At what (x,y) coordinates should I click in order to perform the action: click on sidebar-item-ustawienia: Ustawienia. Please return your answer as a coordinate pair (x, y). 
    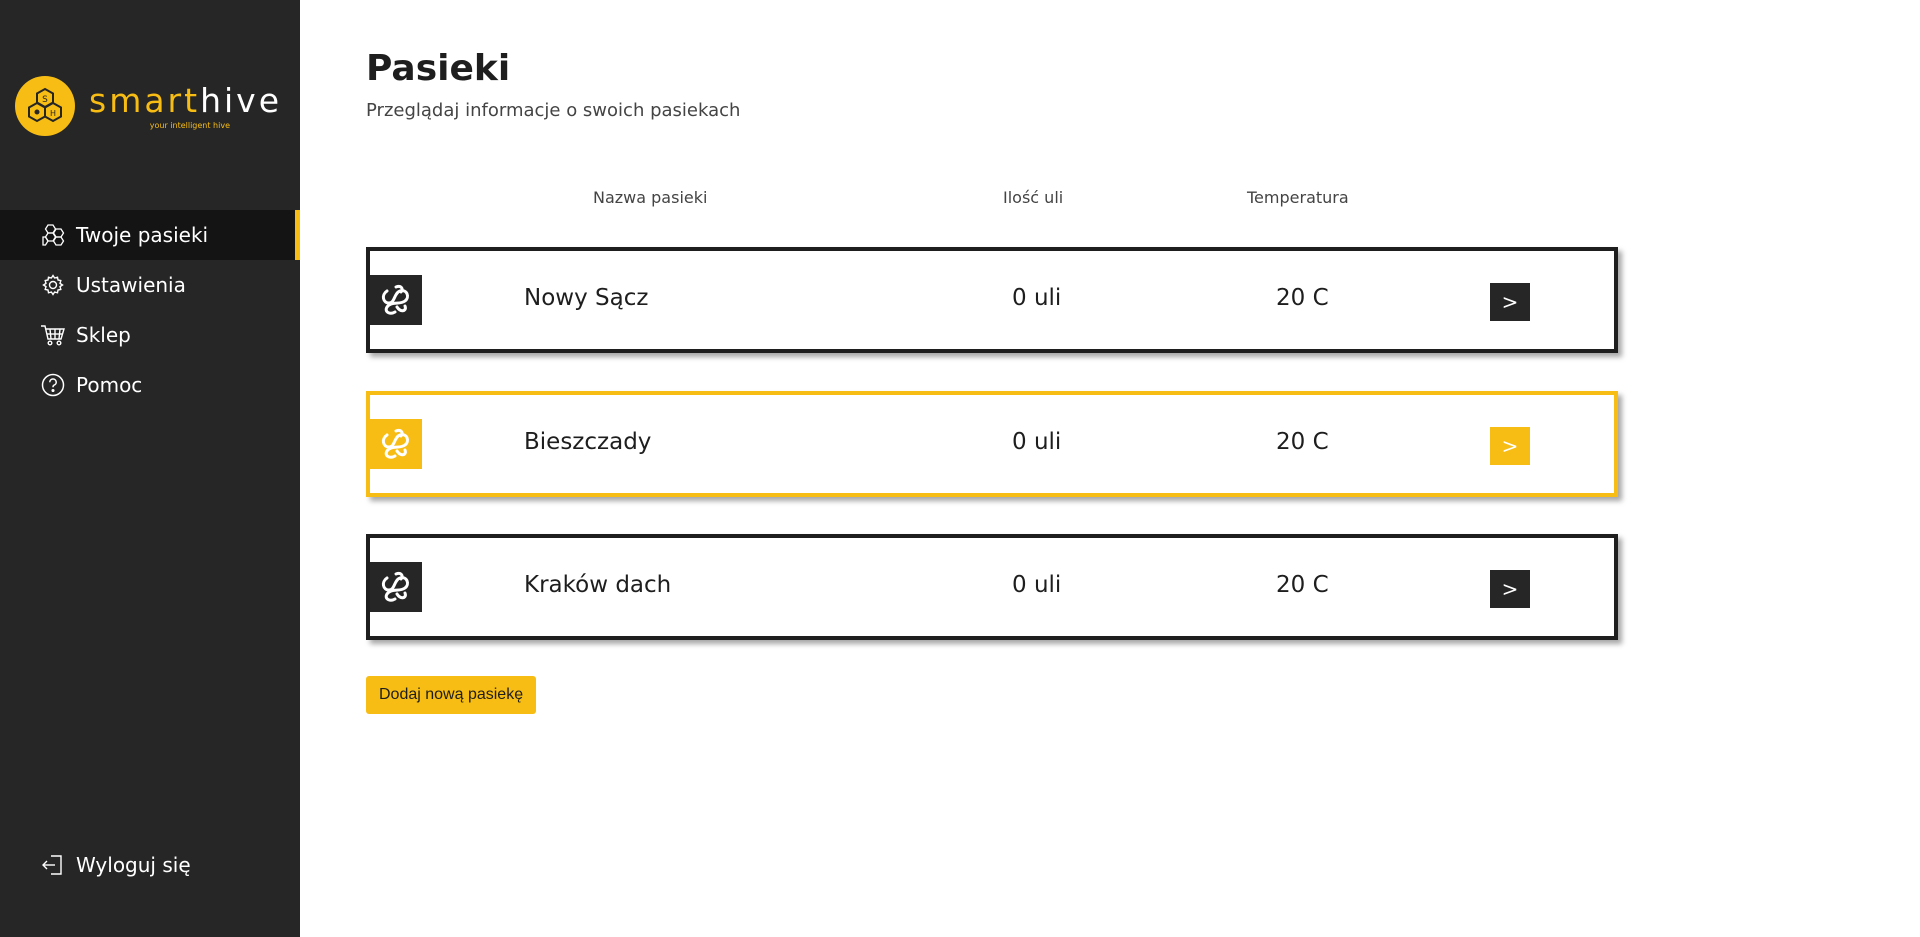
    Looking at the image, I should click on (150, 285).